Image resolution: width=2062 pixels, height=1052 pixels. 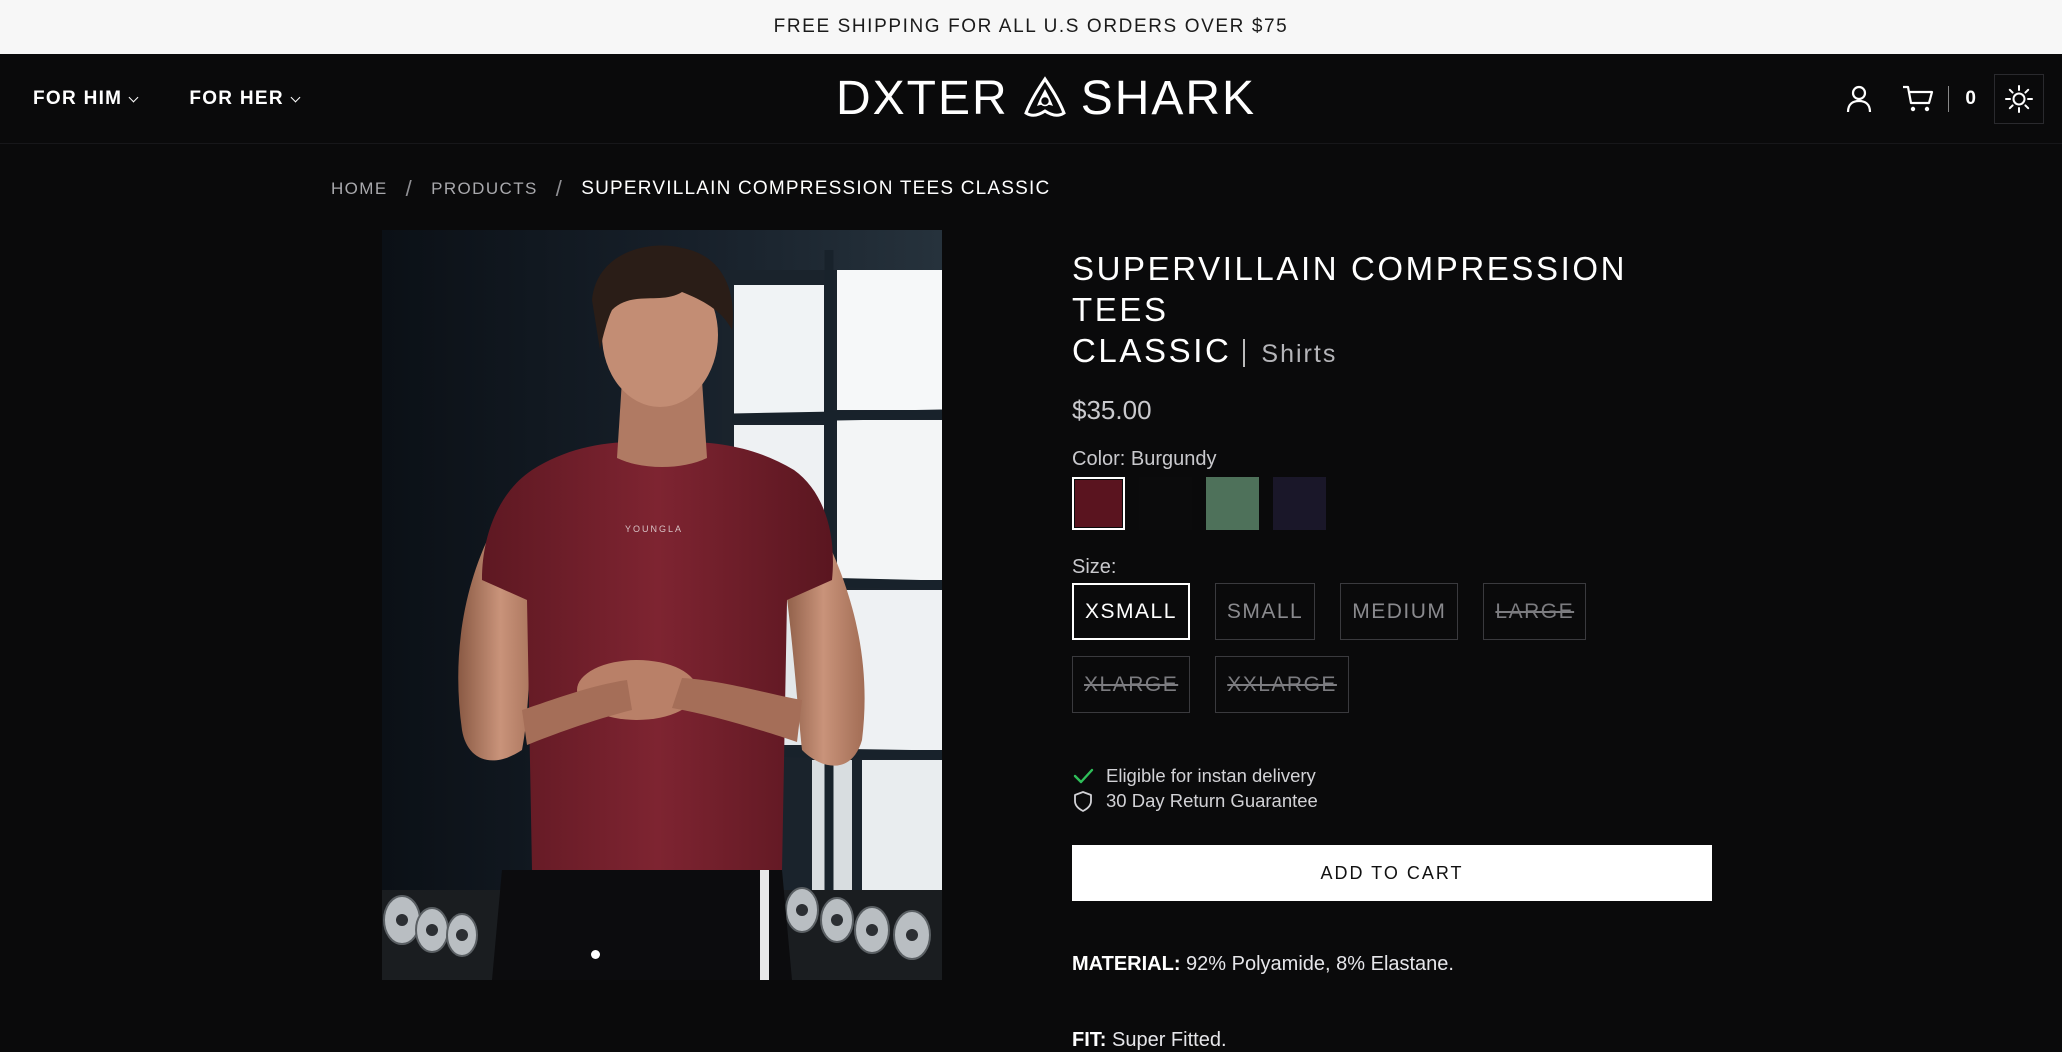 What do you see at coordinates (167, 99) in the screenshot?
I see `main-nav: FOR HIM FOR HER` at bounding box center [167, 99].